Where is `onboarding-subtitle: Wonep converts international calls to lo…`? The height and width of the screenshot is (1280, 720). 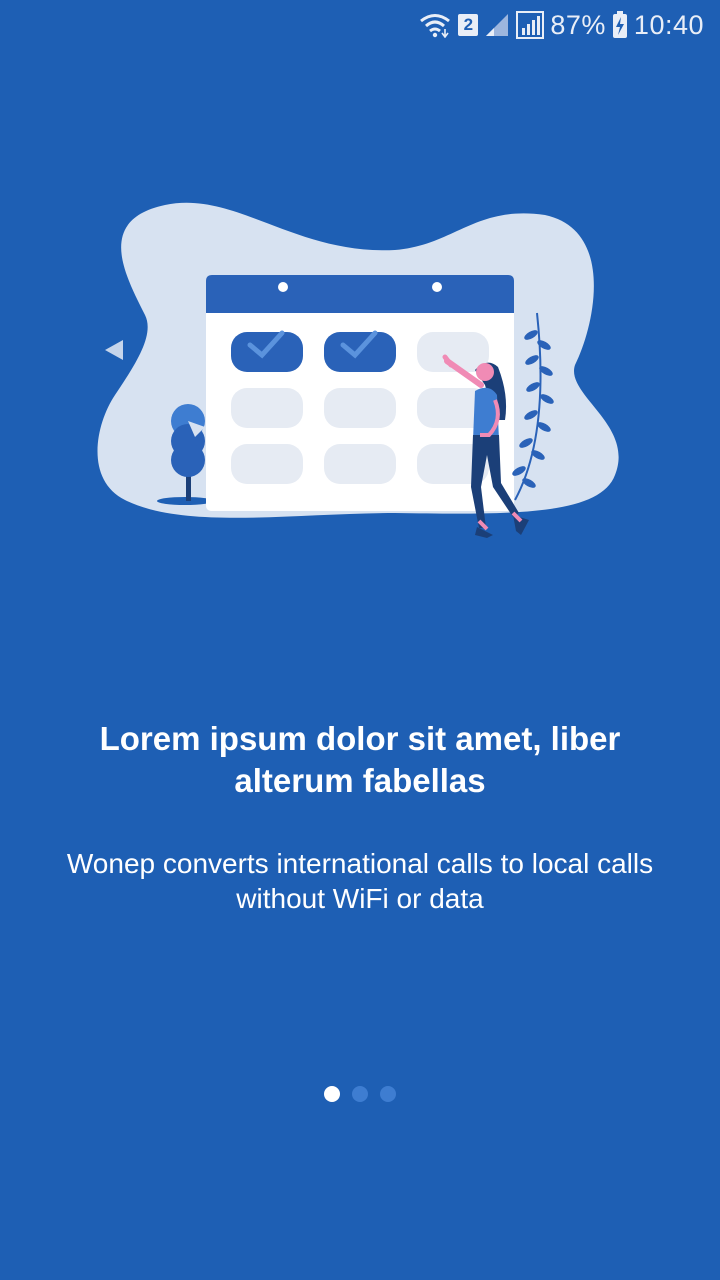
onboarding-subtitle: Wonep converts international calls to lo… is located at coordinates (360, 881).